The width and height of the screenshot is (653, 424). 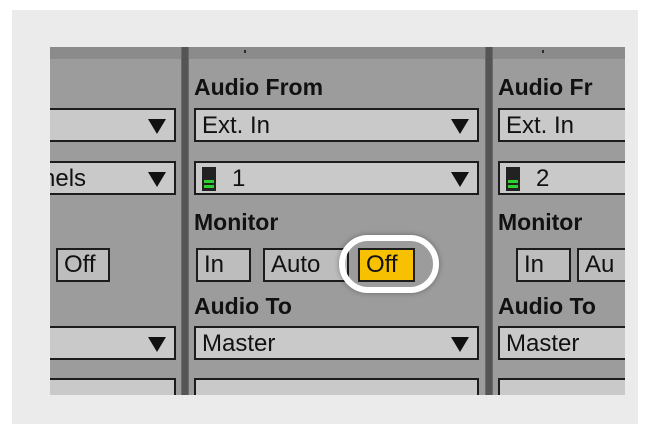 What do you see at coordinates (68, 178) in the screenshot?
I see `input-channel-value: nels` at bounding box center [68, 178].